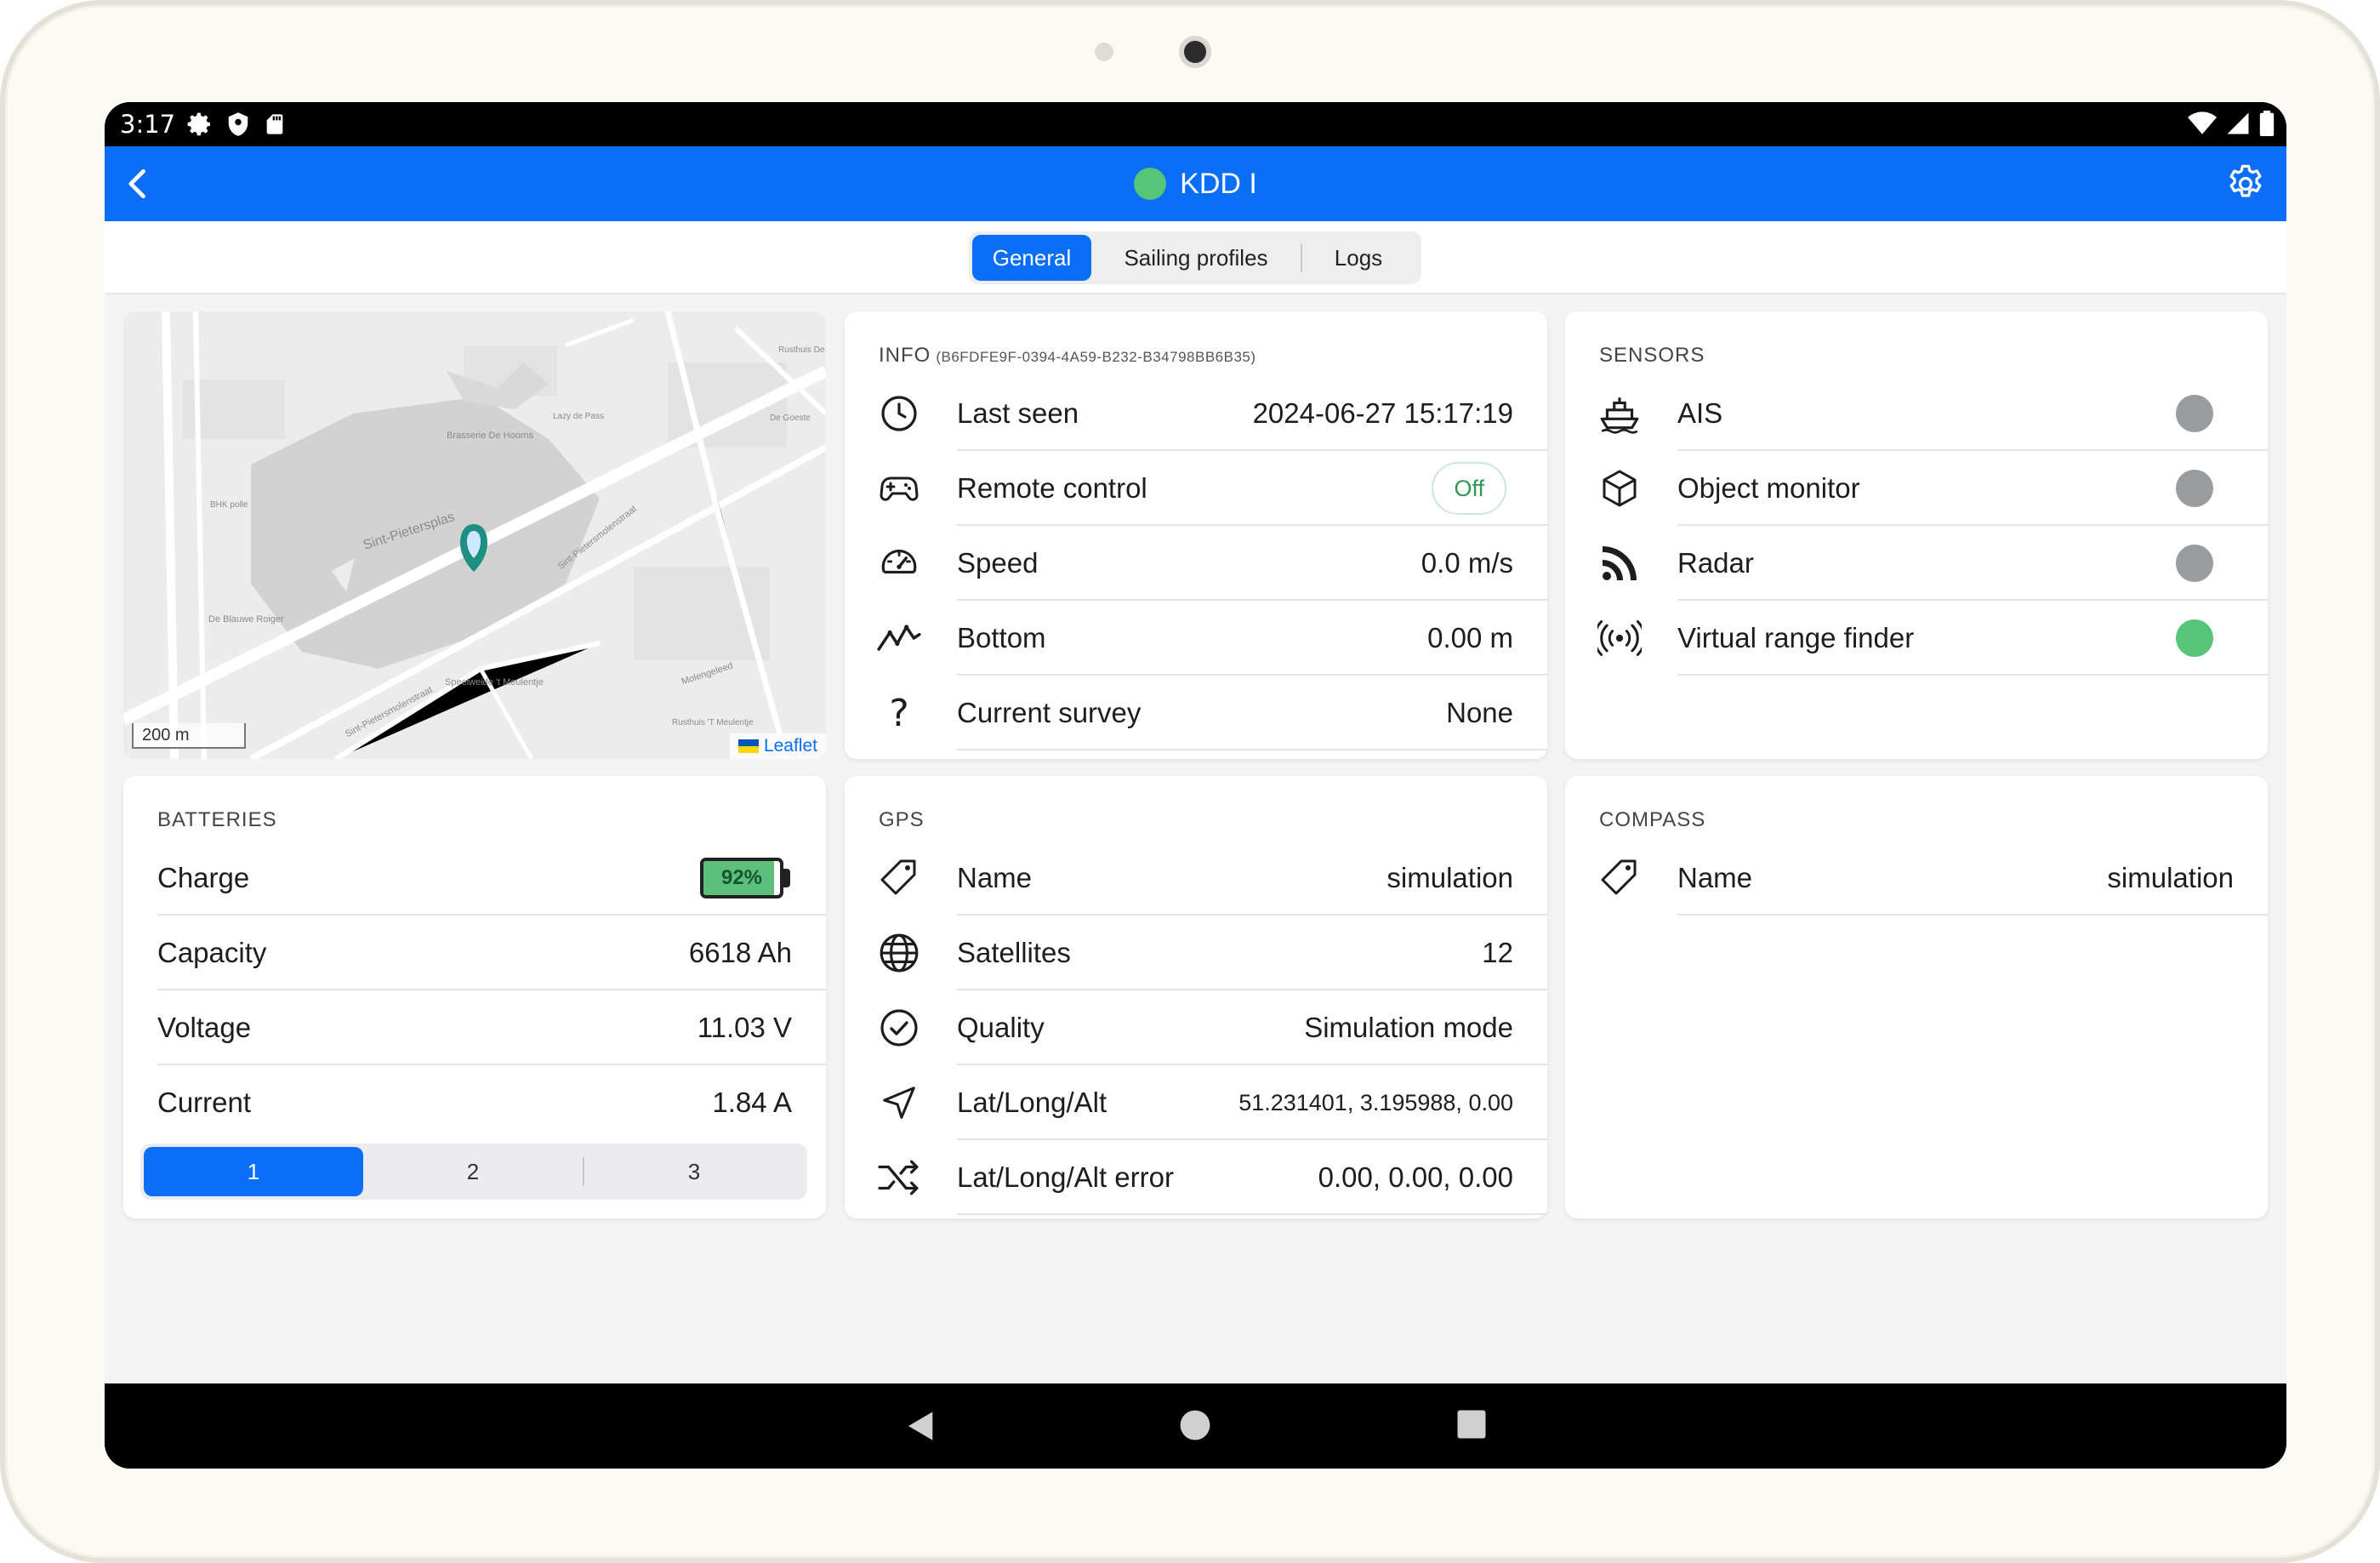 Image resolution: width=2380 pixels, height=1563 pixels. What do you see at coordinates (1471, 1424) in the screenshot?
I see `nav-recents-icon` at bounding box center [1471, 1424].